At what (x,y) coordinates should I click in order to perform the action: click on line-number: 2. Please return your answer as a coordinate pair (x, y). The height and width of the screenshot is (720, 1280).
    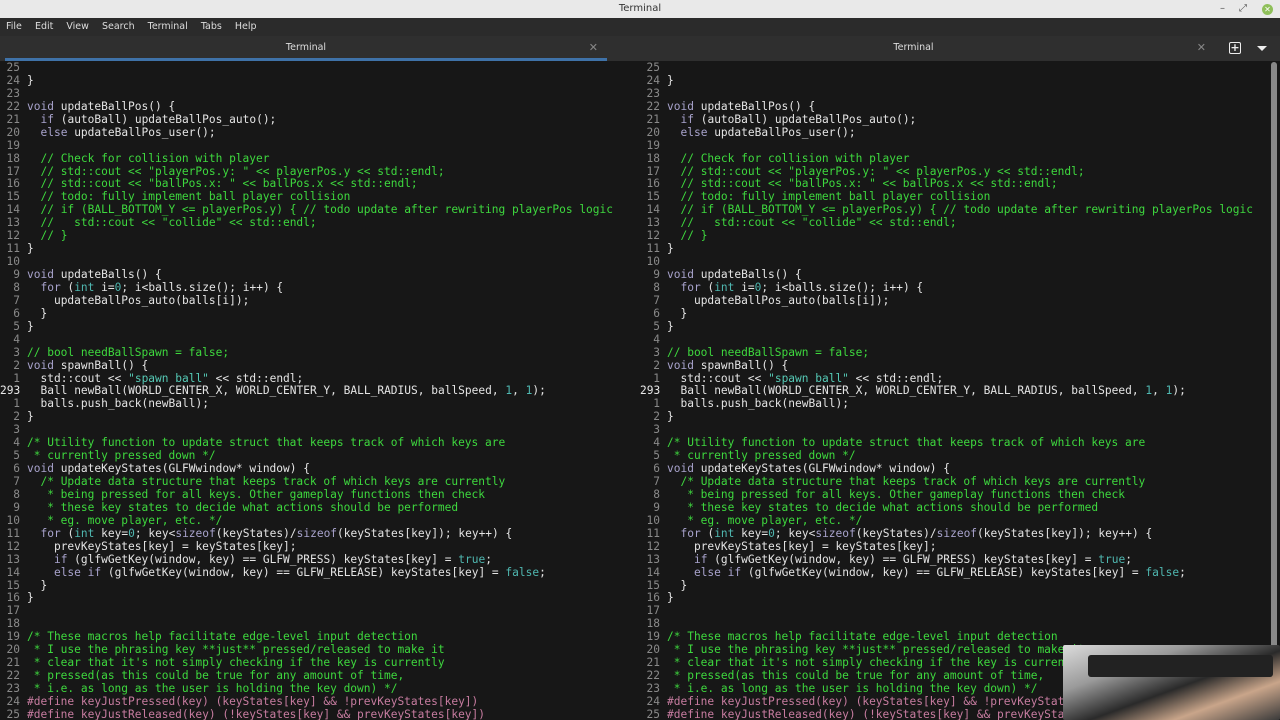
    Looking at the image, I should click on (656, 365).